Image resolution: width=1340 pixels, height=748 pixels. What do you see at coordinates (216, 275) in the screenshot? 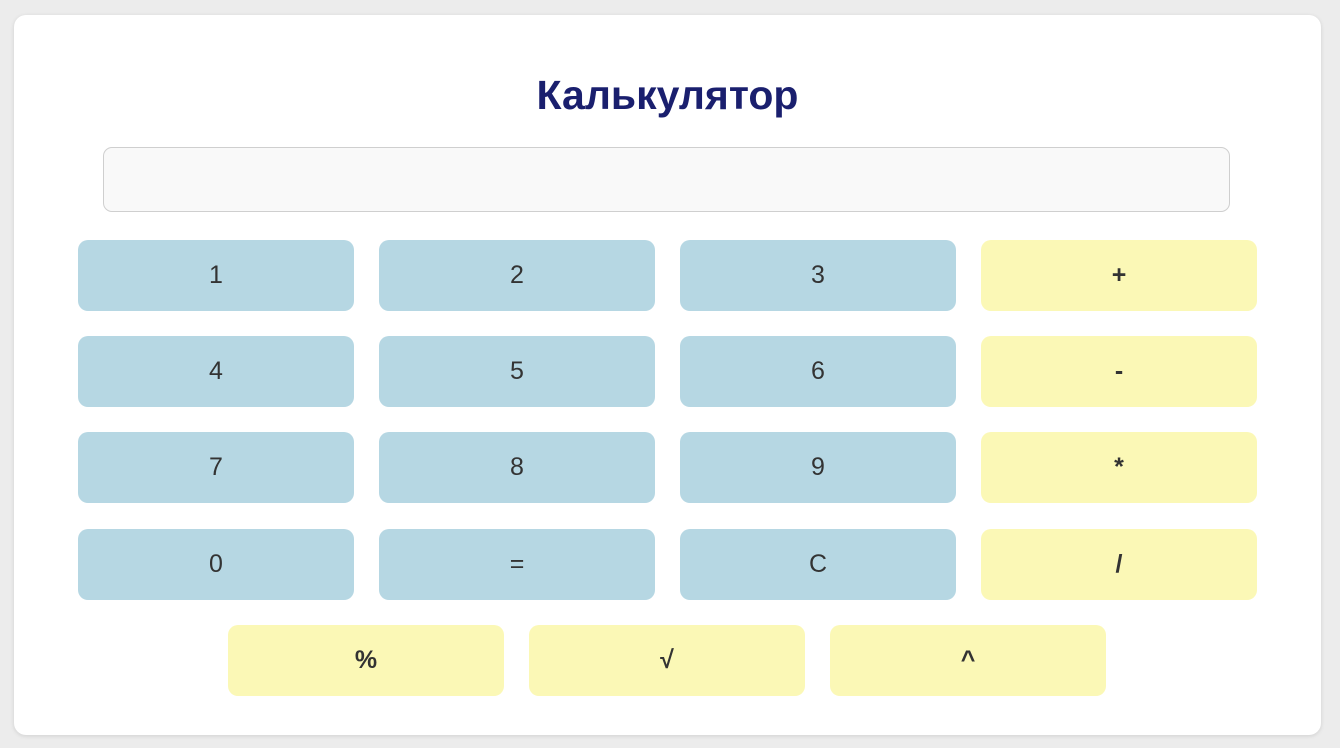
I see `key-1-button: 1` at bounding box center [216, 275].